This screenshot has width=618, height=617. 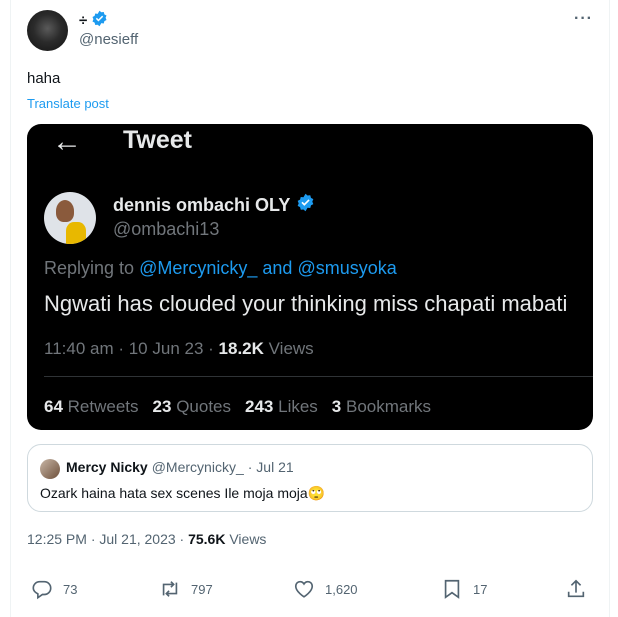 What do you see at coordinates (157, 140) in the screenshot?
I see `screenshot-header: Tweet` at bounding box center [157, 140].